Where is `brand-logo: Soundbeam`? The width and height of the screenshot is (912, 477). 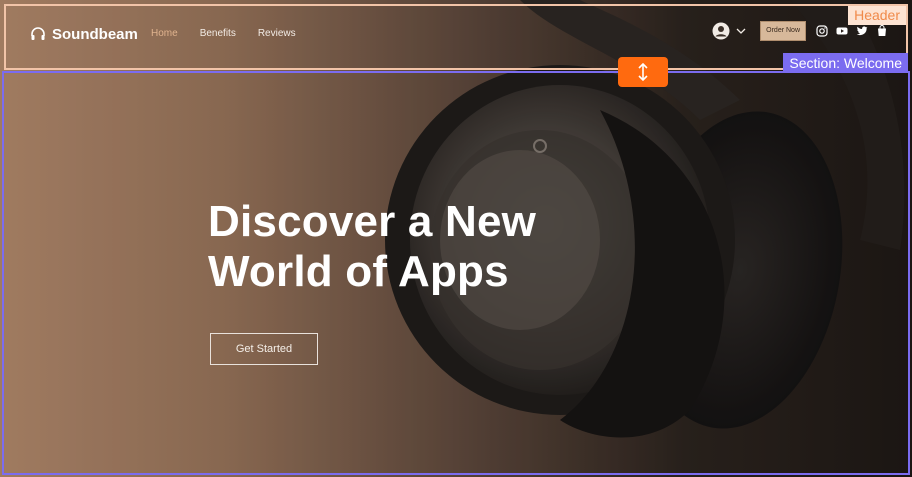
brand-logo: Soundbeam is located at coordinates (84, 34).